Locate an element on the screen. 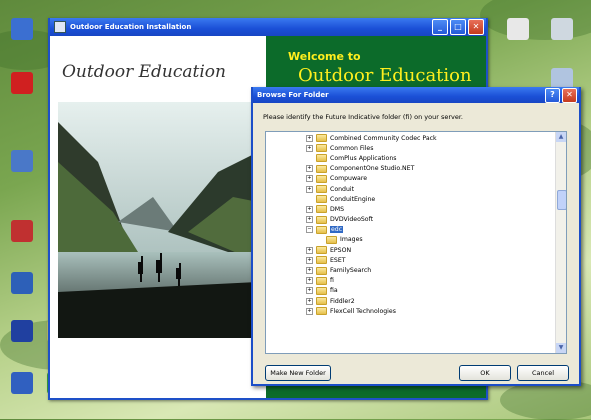  vertical-scrollbar: ▲ ▼ is located at coordinates (560, 242).